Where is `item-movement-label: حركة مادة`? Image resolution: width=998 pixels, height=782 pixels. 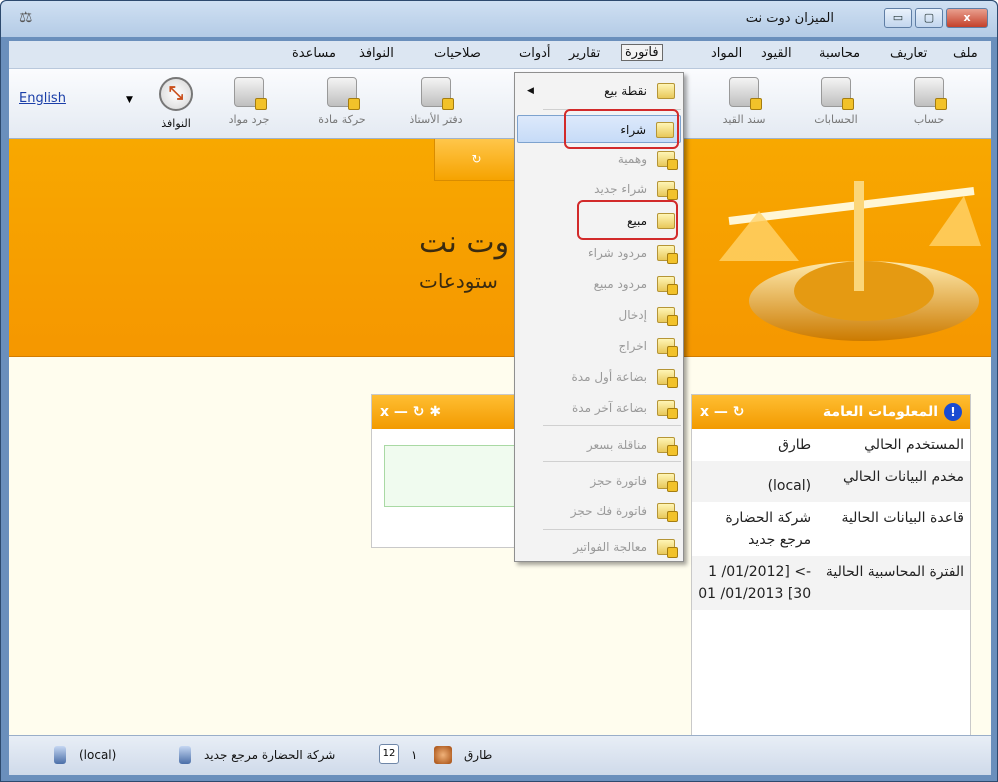
item-movement-label: حركة مادة is located at coordinates (342, 119).